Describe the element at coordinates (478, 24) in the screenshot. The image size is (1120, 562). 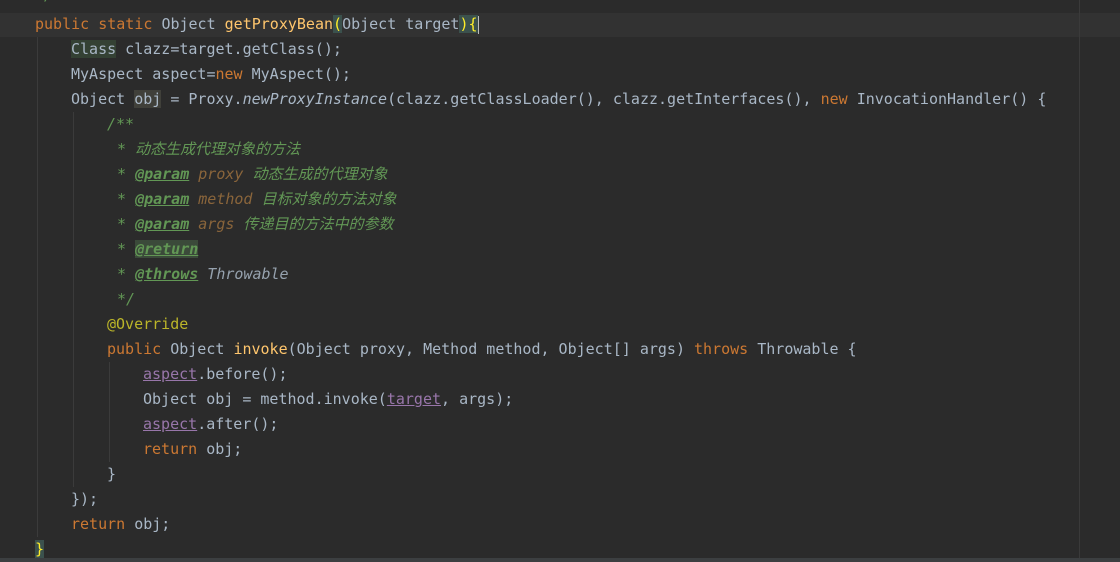
I see `text-caret` at that location.